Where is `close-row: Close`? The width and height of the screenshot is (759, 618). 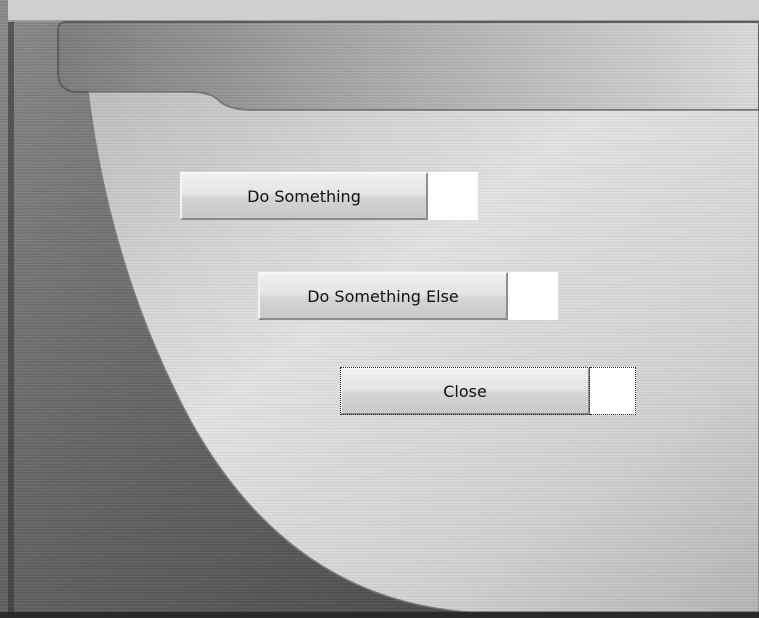
close-row: Close is located at coordinates (488, 391).